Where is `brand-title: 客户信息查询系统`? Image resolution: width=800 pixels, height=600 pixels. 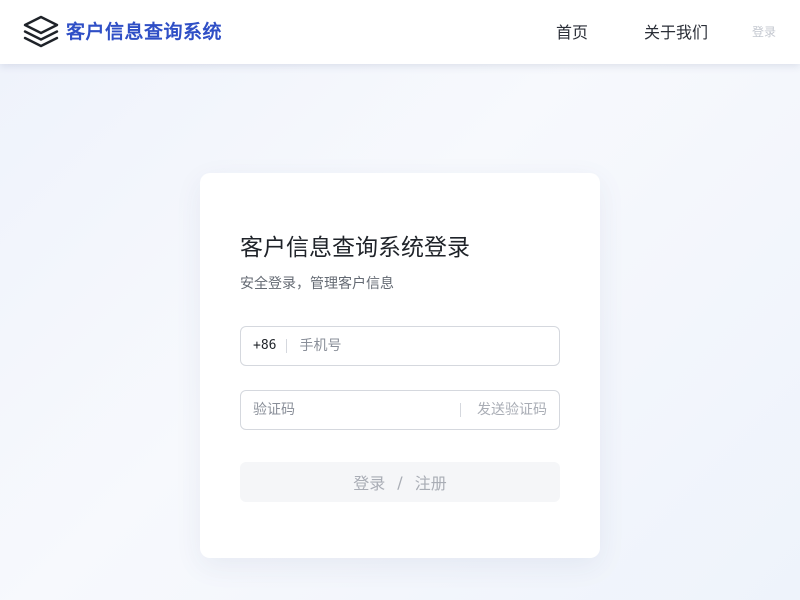 brand-title: 客户信息查询系统 is located at coordinates (144, 32).